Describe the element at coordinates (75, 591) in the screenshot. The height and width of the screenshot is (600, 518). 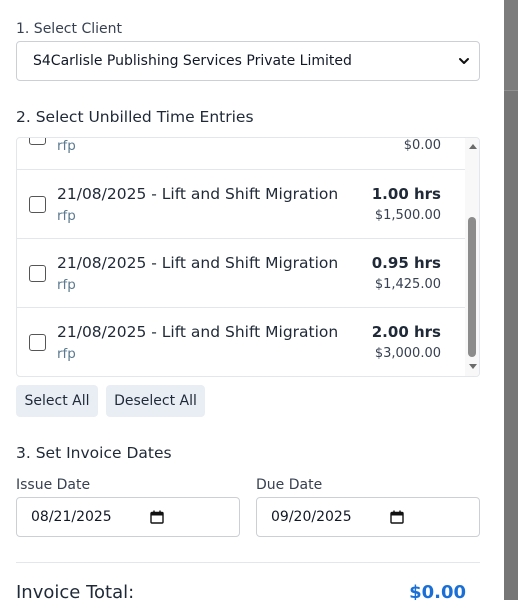
I see `invoice-total-label: Invoice Total:` at that location.